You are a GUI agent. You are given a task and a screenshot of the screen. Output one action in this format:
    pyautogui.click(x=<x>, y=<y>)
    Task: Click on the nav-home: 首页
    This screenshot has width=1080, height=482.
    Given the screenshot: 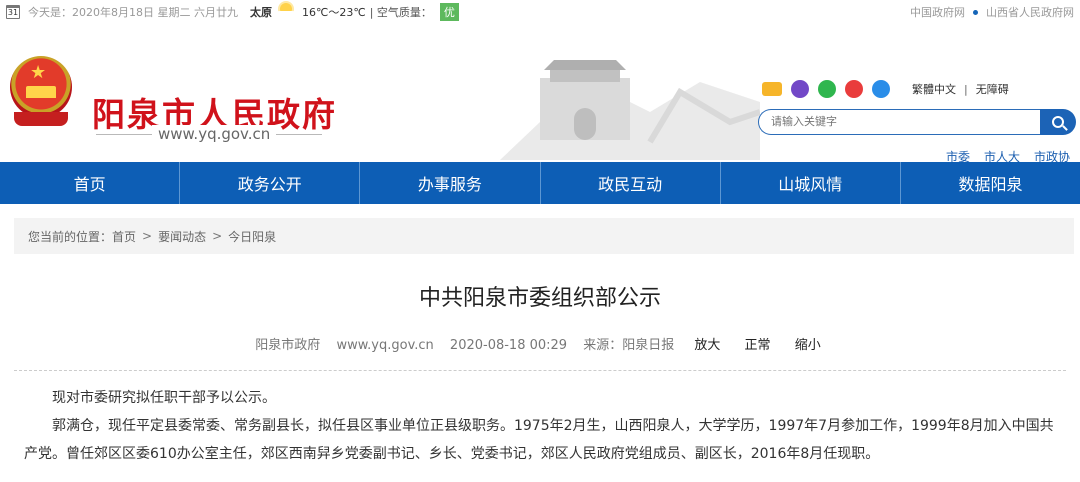 What is the action you would take?
    pyautogui.click(x=90, y=183)
    